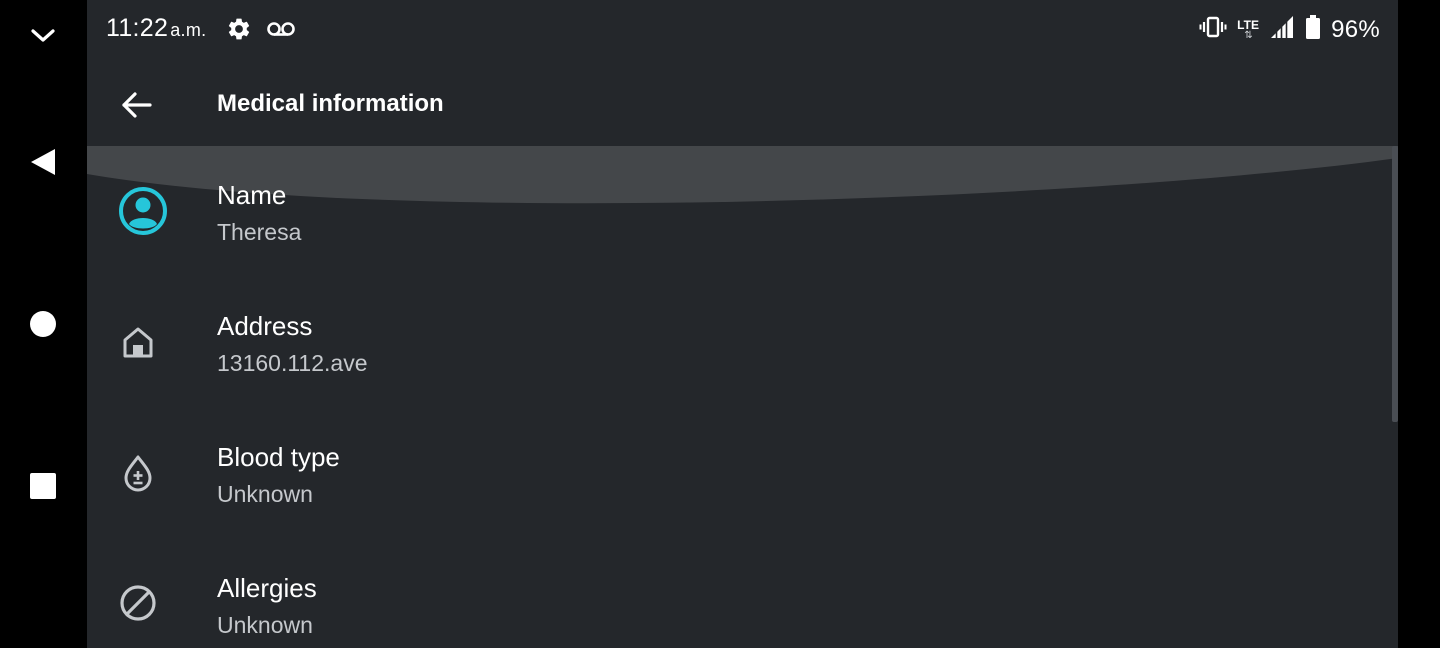  Describe the element at coordinates (138, 603) in the screenshot. I see `block-icon` at that location.